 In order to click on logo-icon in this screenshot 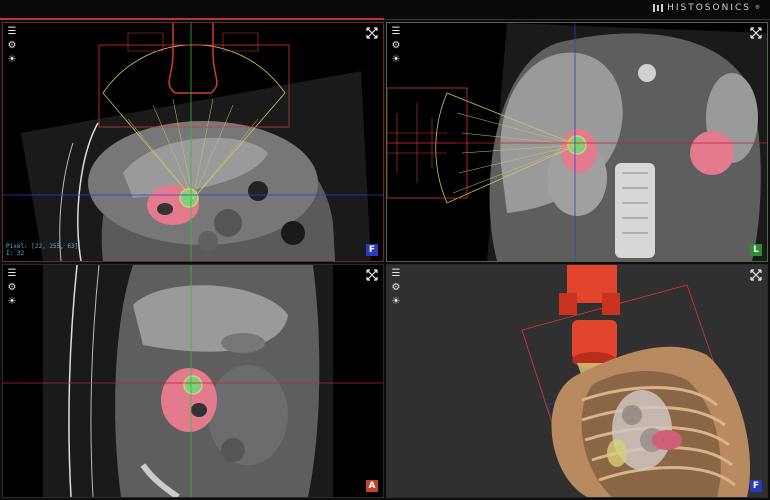, I will do `click(658, 8)`.